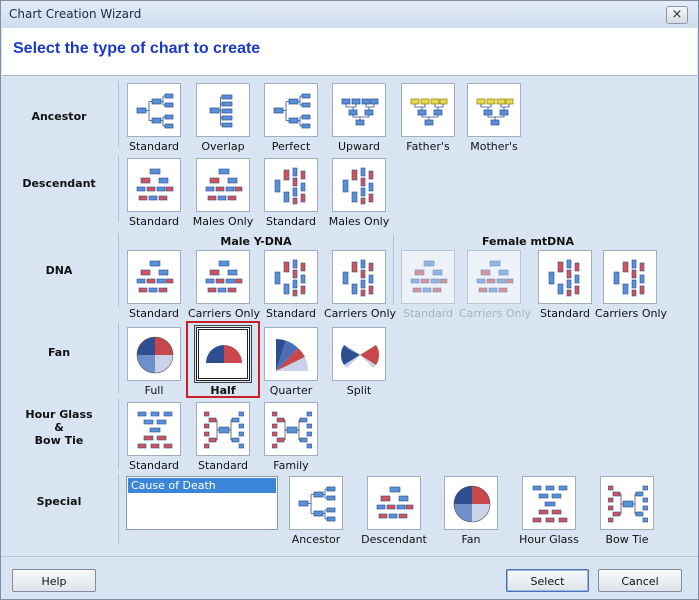  I want to click on close-icon: ×, so click(677, 14).